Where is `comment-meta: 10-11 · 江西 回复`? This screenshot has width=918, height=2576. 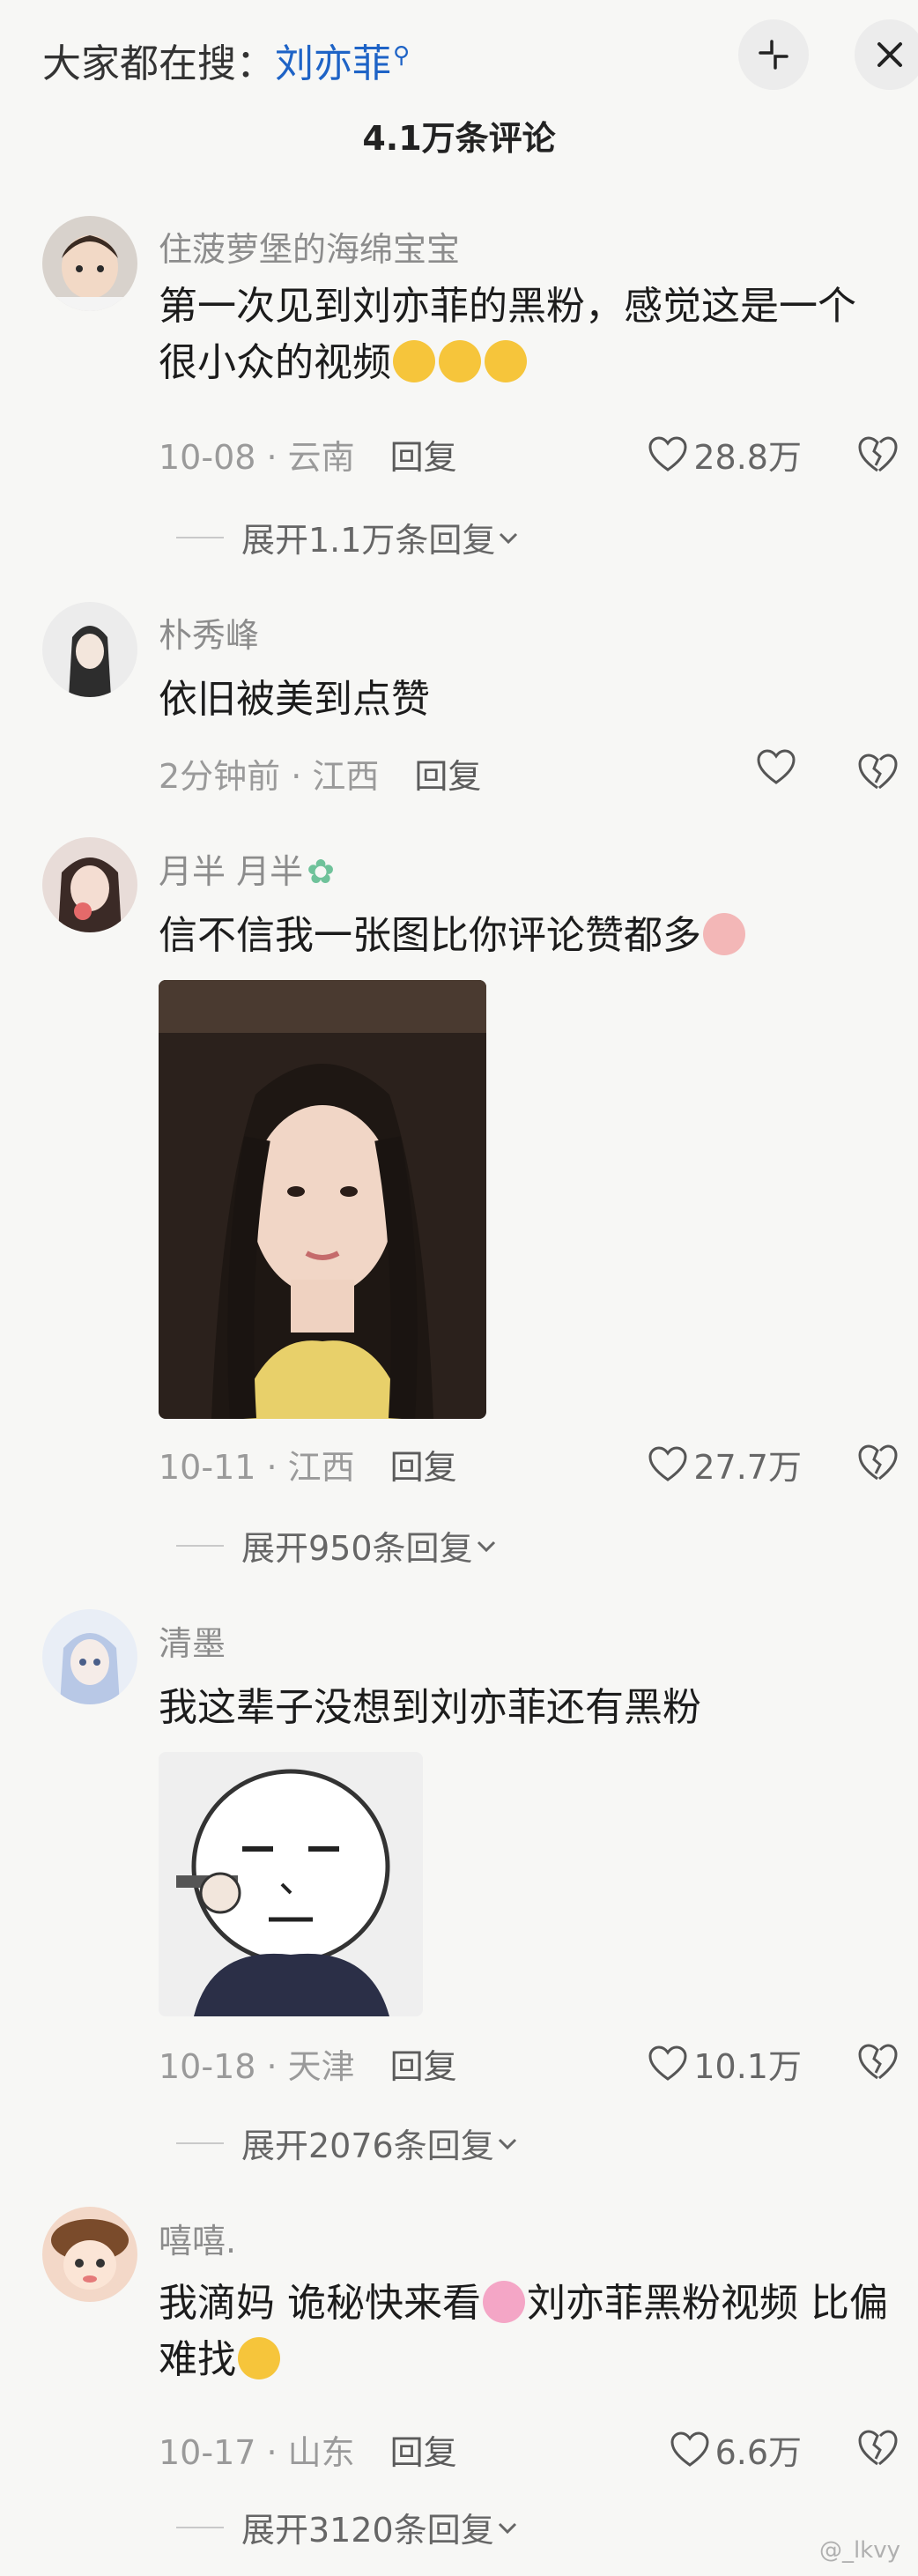 comment-meta: 10-11 · 江西 回复 is located at coordinates (308, 1464).